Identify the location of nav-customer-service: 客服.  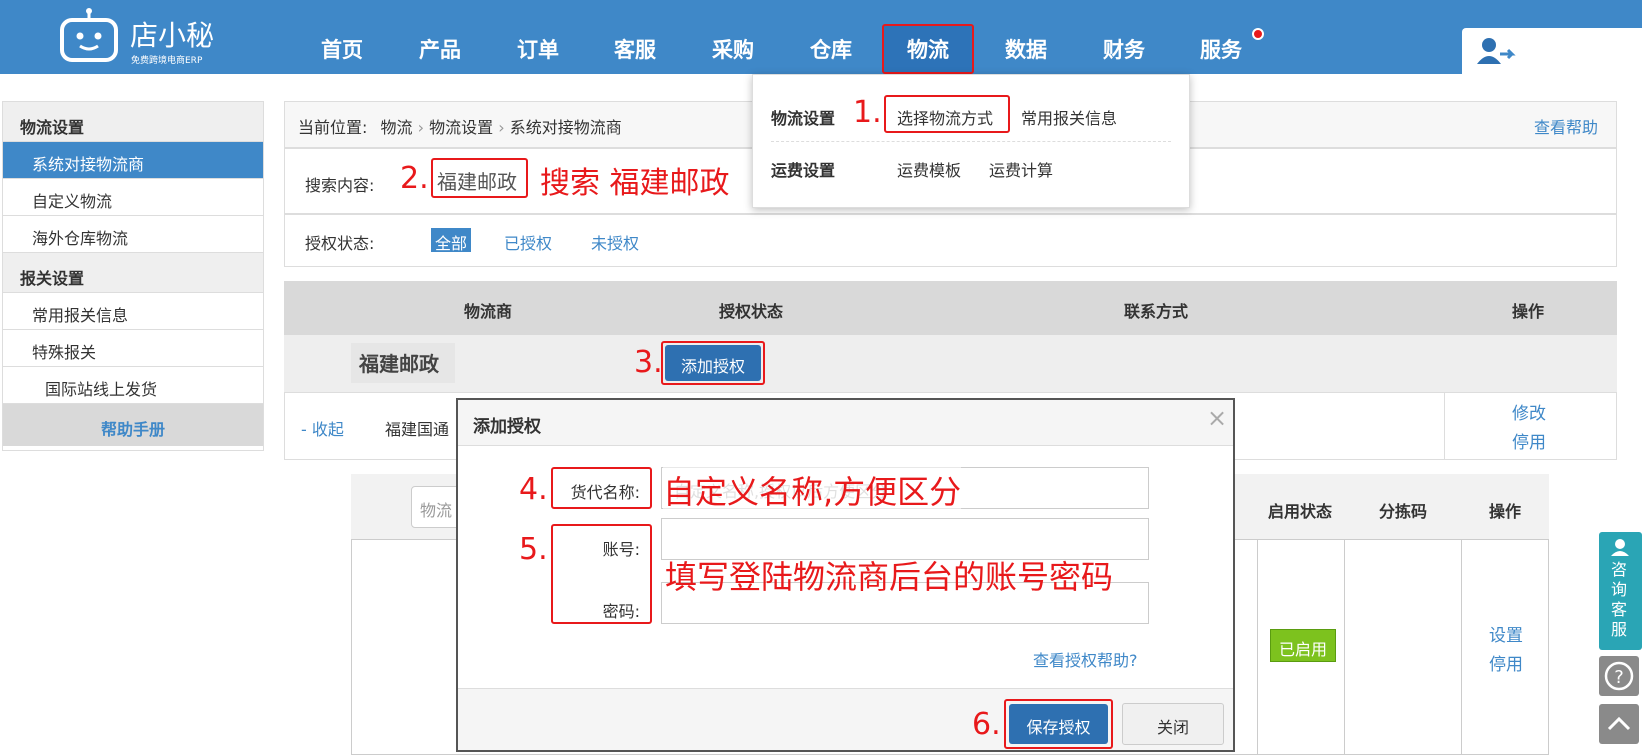
(635, 50).